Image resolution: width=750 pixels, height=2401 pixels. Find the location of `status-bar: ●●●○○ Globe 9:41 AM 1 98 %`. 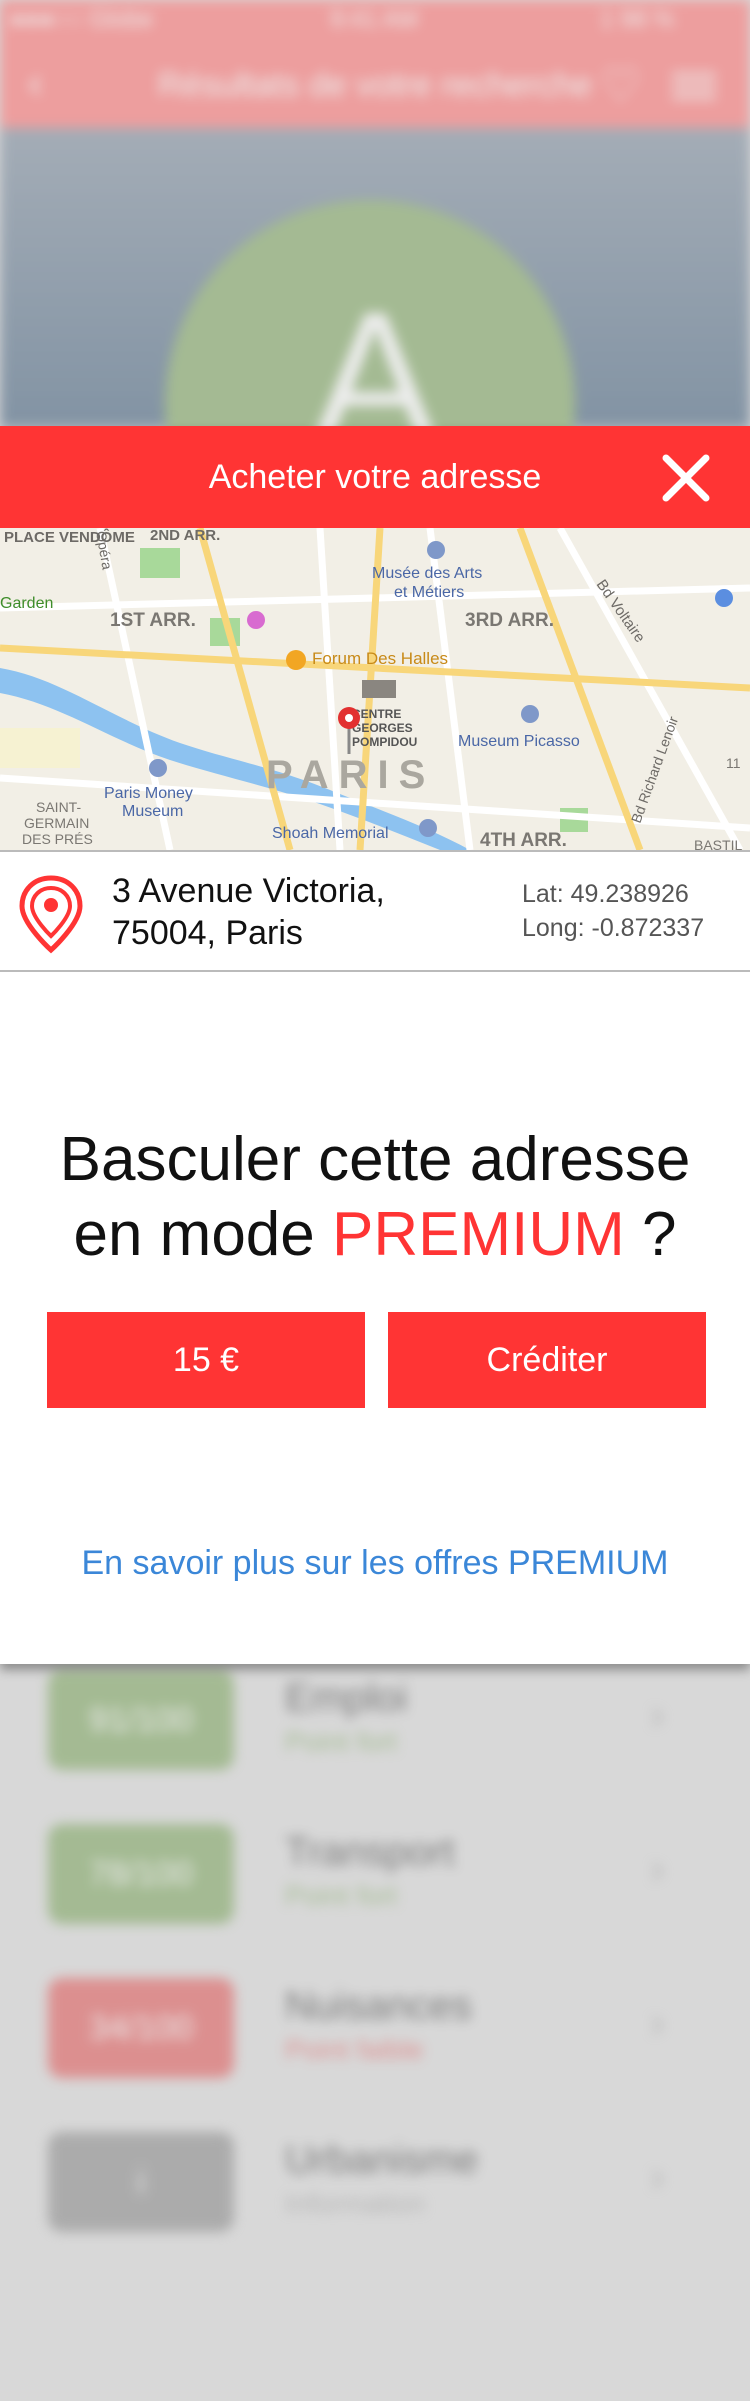

status-bar: ●●●○○ Globe 9:41 AM 1 98 % is located at coordinates (375, 20).